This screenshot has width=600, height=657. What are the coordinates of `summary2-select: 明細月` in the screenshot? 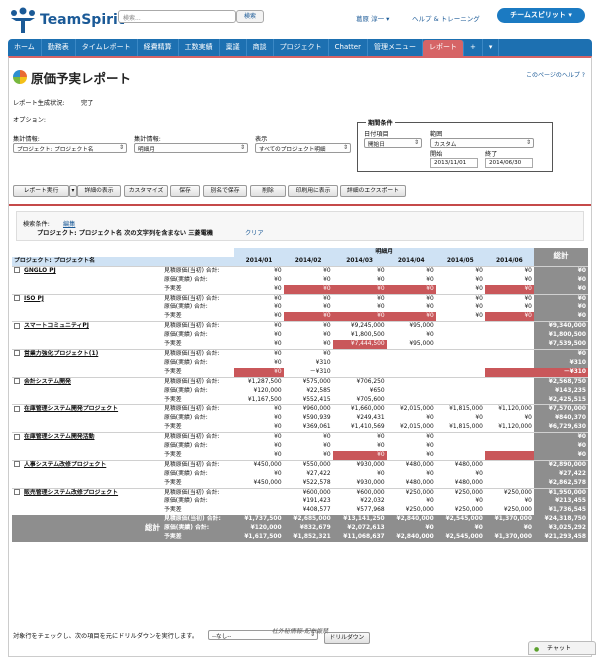 It's located at (191, 148).